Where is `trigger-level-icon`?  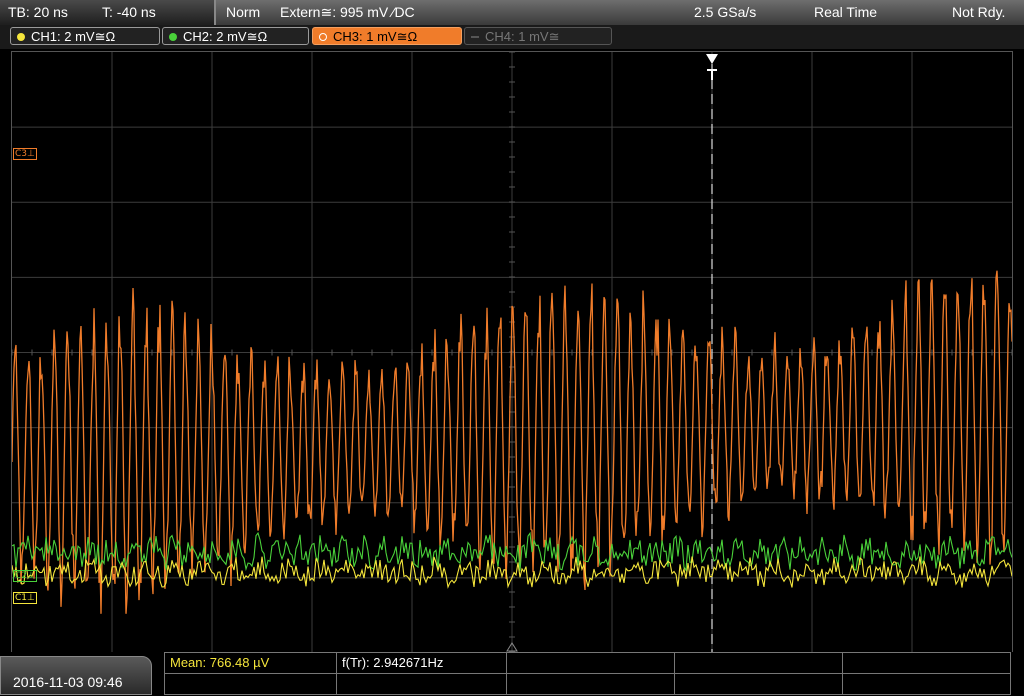 trigger-level-icon is located at coordinates (712, 74).